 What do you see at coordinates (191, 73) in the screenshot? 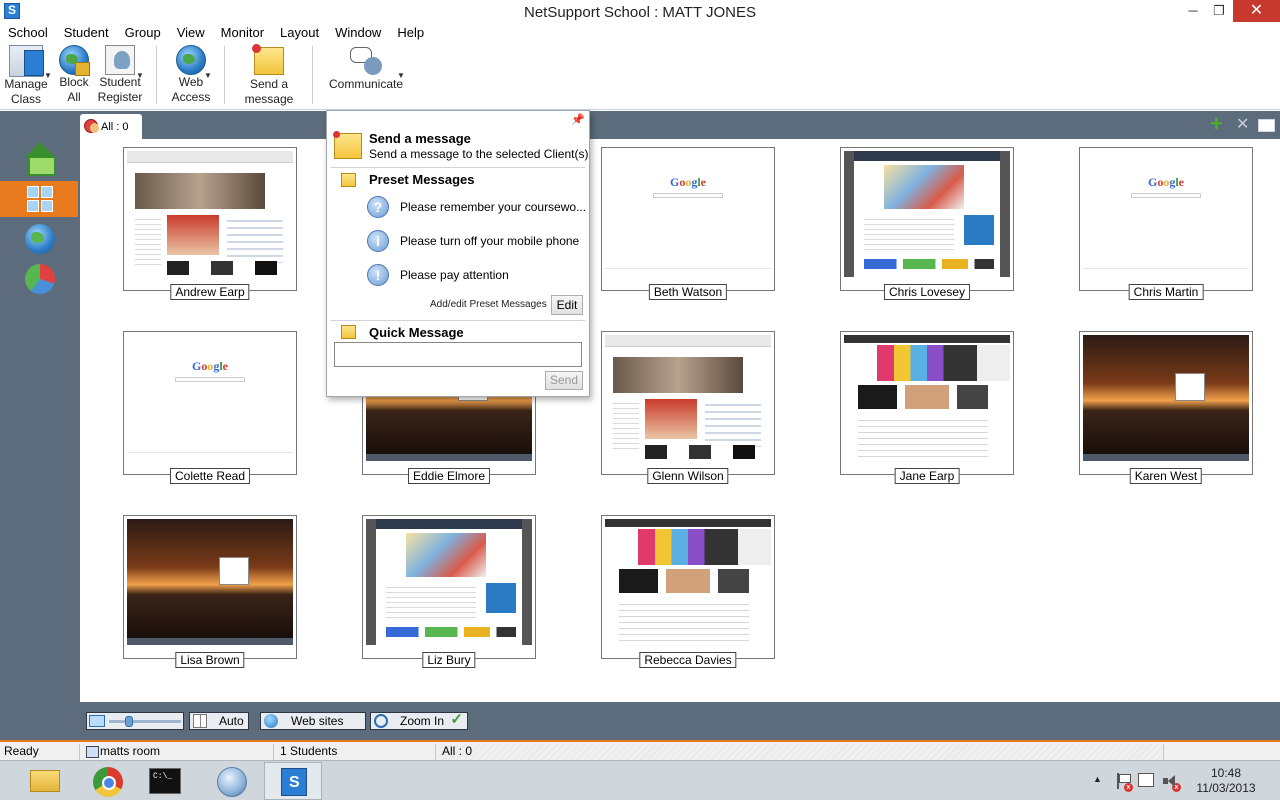
I see `web-access-button: Web Access ▼` at bounding box center [191, 73].